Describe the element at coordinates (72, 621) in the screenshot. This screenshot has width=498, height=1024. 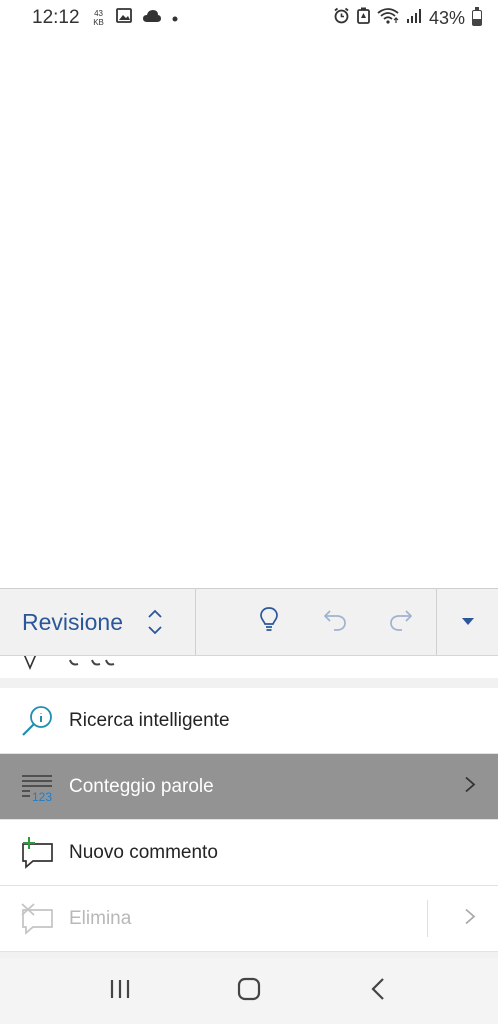
I see `ribbon-tab-label: Revisione` at that location.